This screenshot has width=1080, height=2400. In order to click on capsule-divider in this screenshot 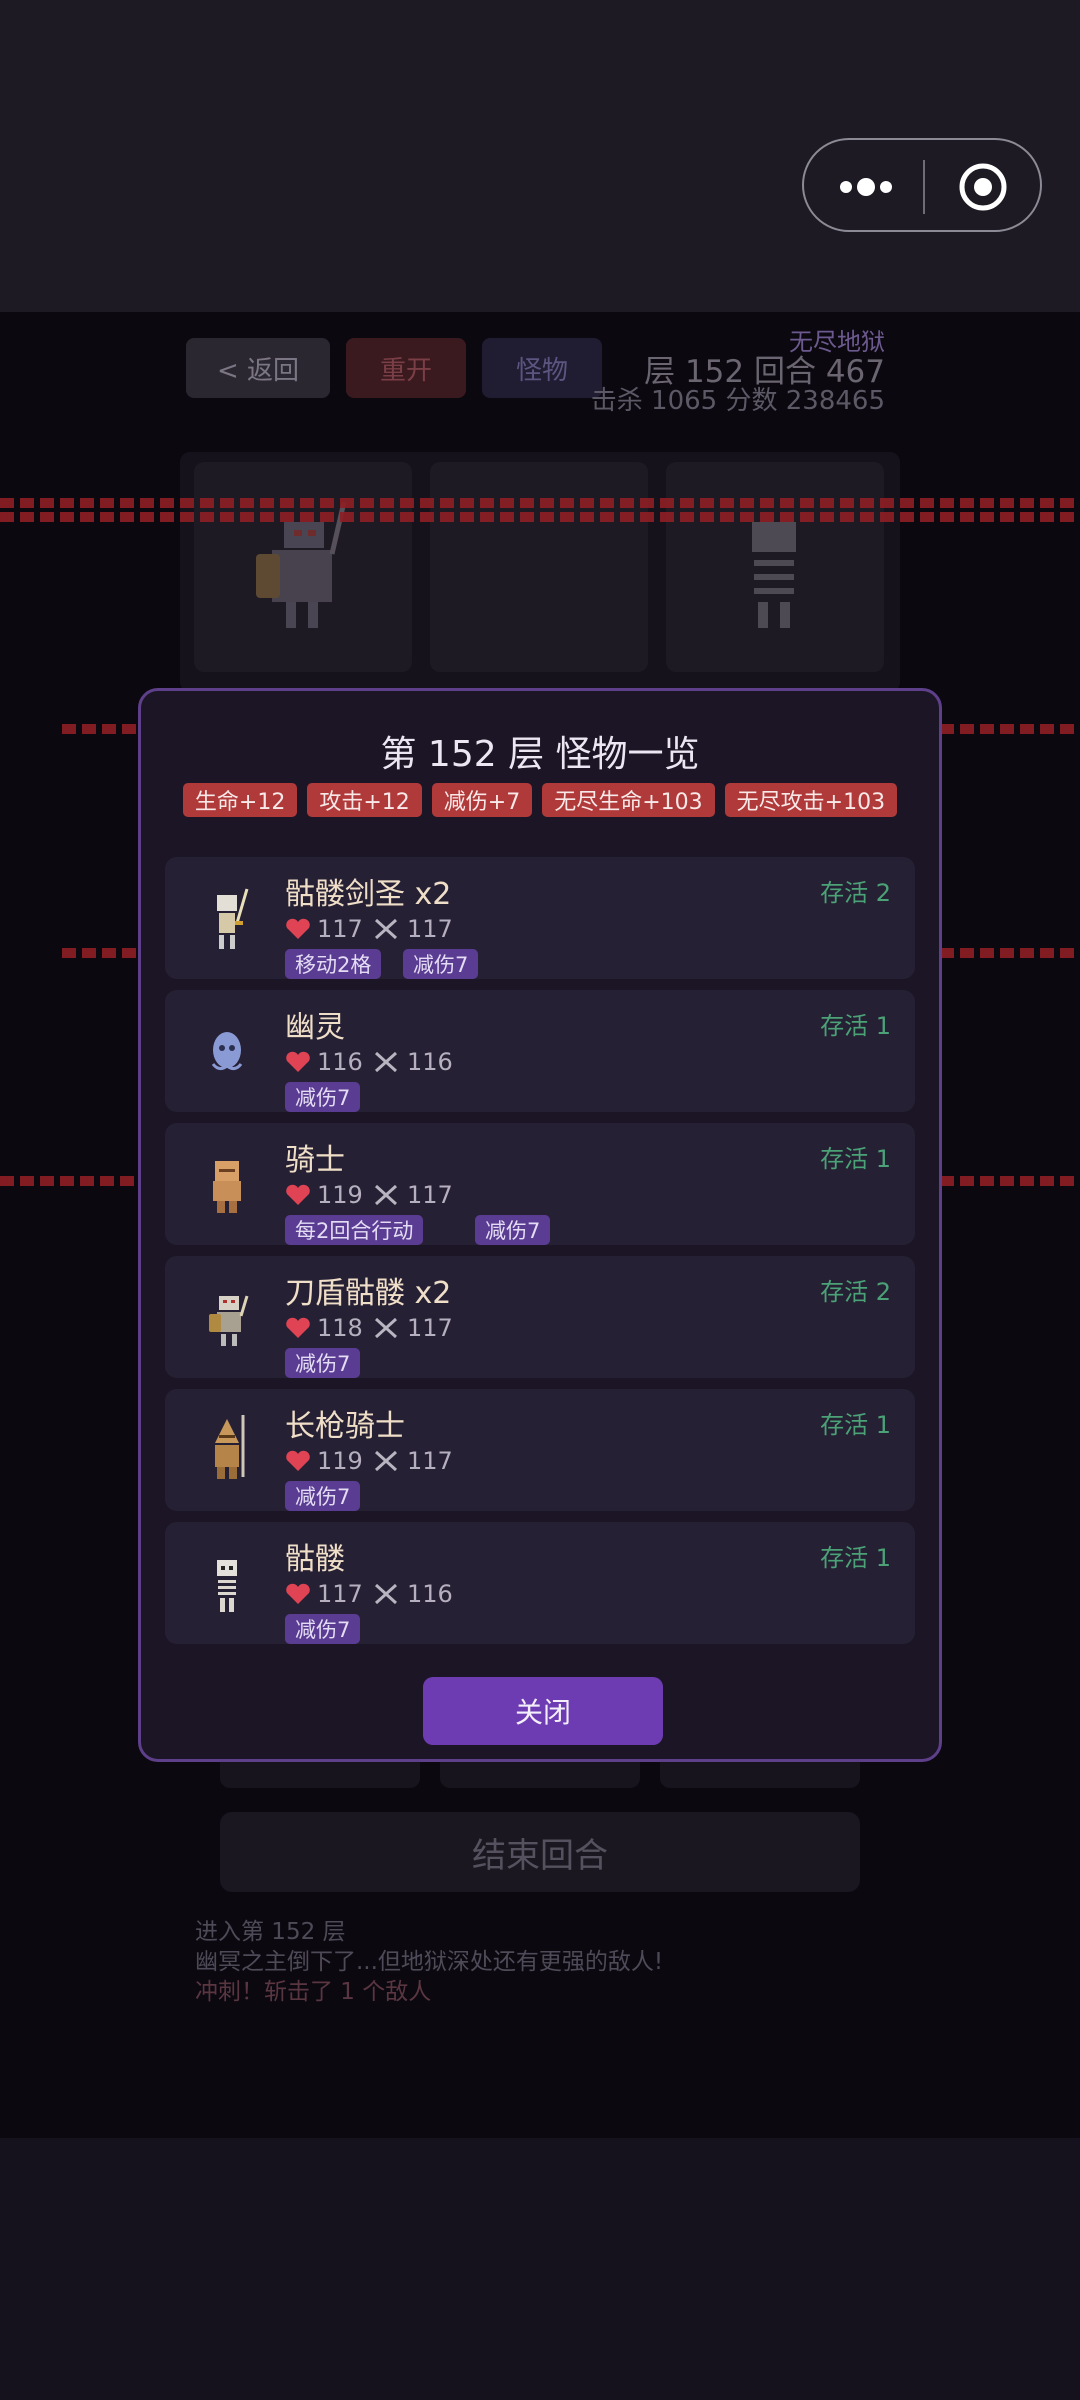, I will do `click(924, 187)`.